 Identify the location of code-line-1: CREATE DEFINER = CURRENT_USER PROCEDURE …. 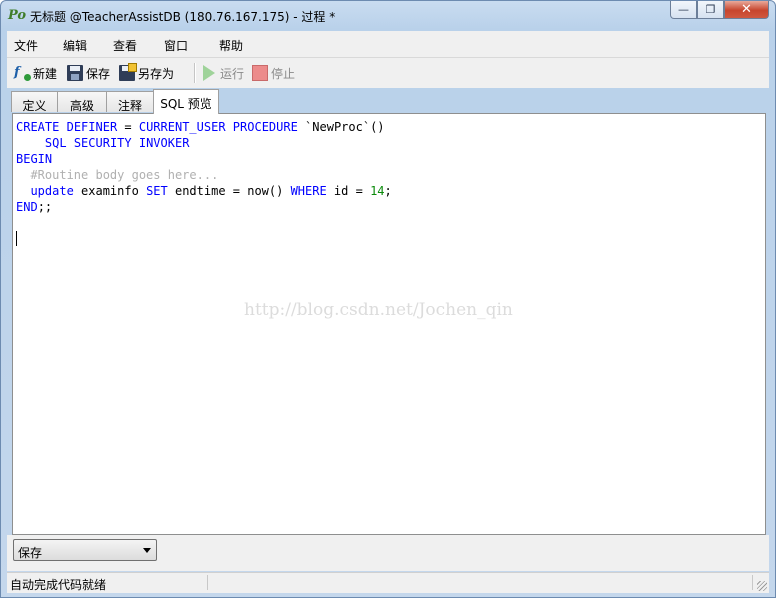
(200, 127).